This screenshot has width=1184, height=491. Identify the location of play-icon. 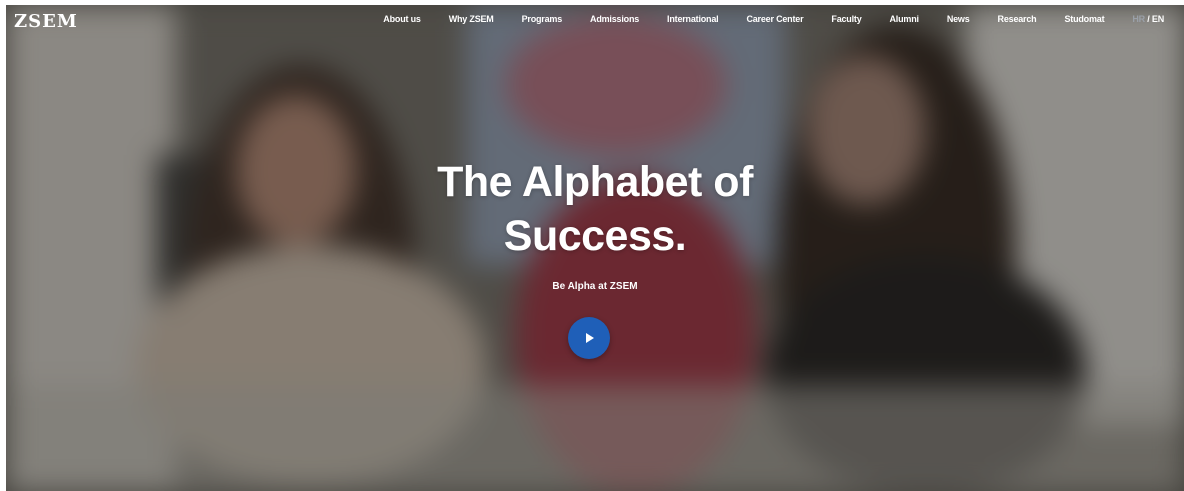
(590, 338).